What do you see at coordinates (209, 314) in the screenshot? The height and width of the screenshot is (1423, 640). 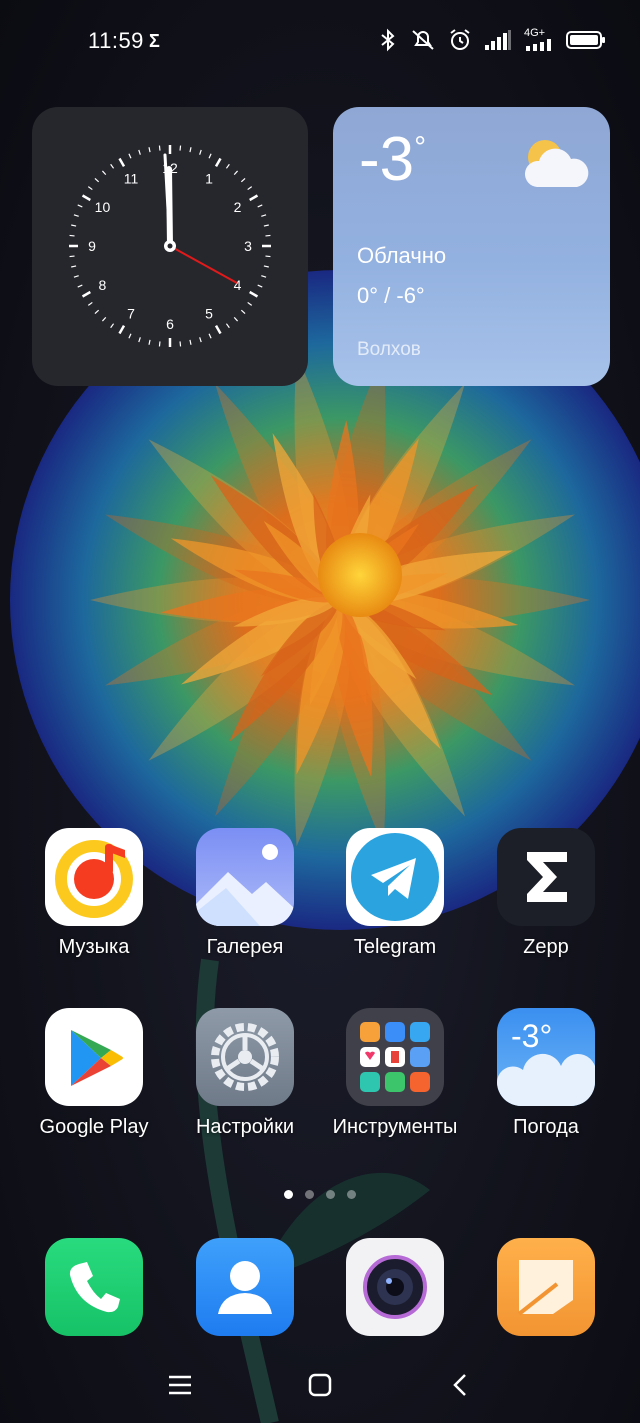 I see `clock-number: 5` at bounding box center [209, 314].